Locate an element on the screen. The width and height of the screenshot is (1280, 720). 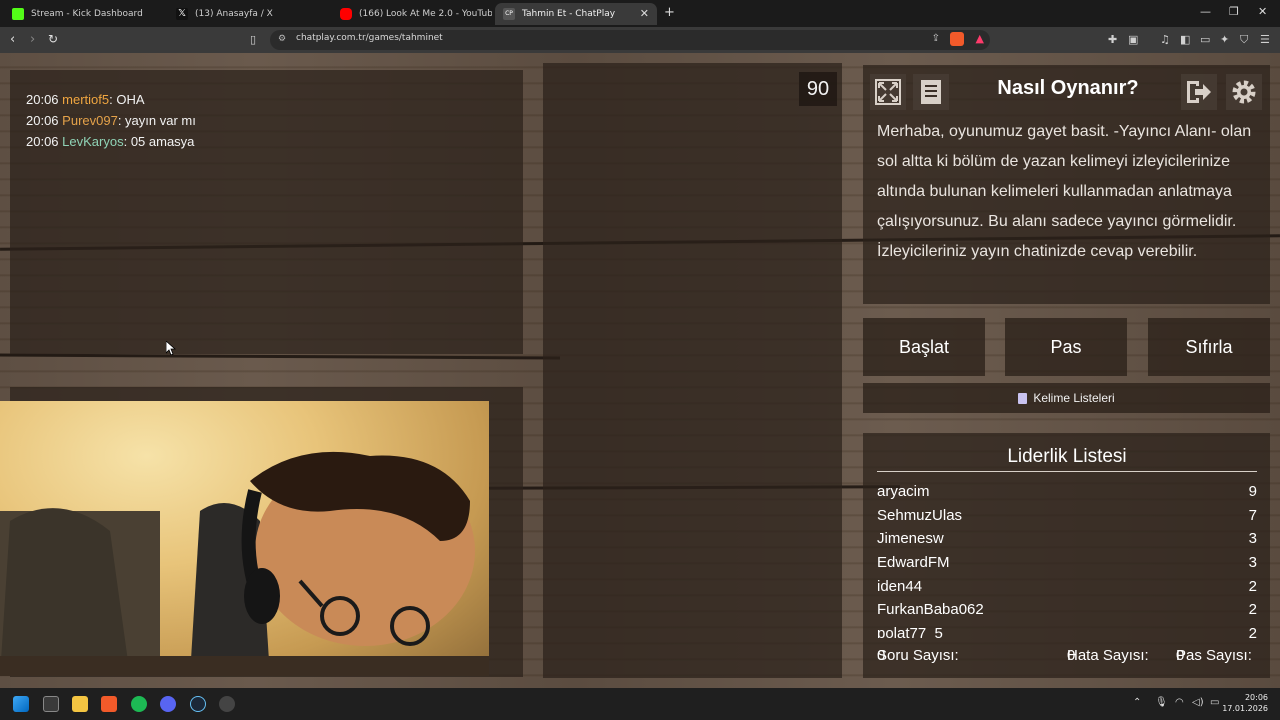
gear-icon is located at coordinates (1244, 92).